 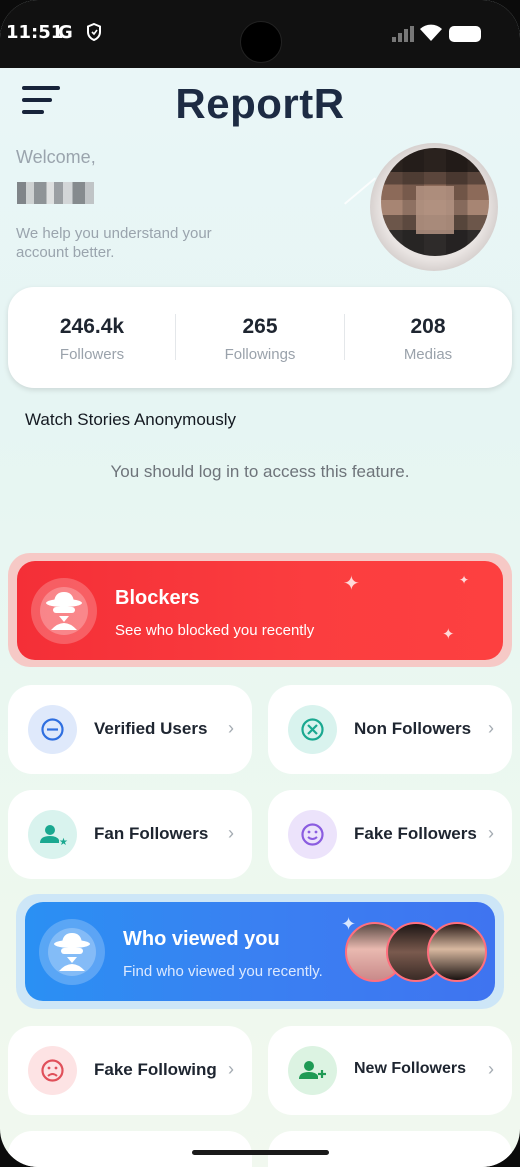 I want to click on welcome-text: Welcome,, so click(x=56, y=157).